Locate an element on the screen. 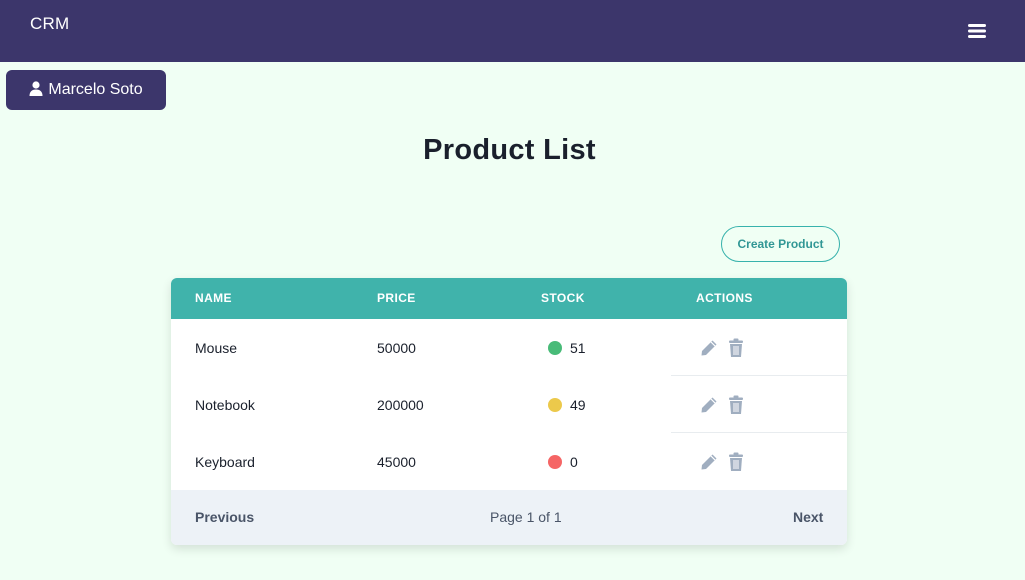 The image size is (1025, 580). previous-page-button: Previous is located at coordinates (224, 517).